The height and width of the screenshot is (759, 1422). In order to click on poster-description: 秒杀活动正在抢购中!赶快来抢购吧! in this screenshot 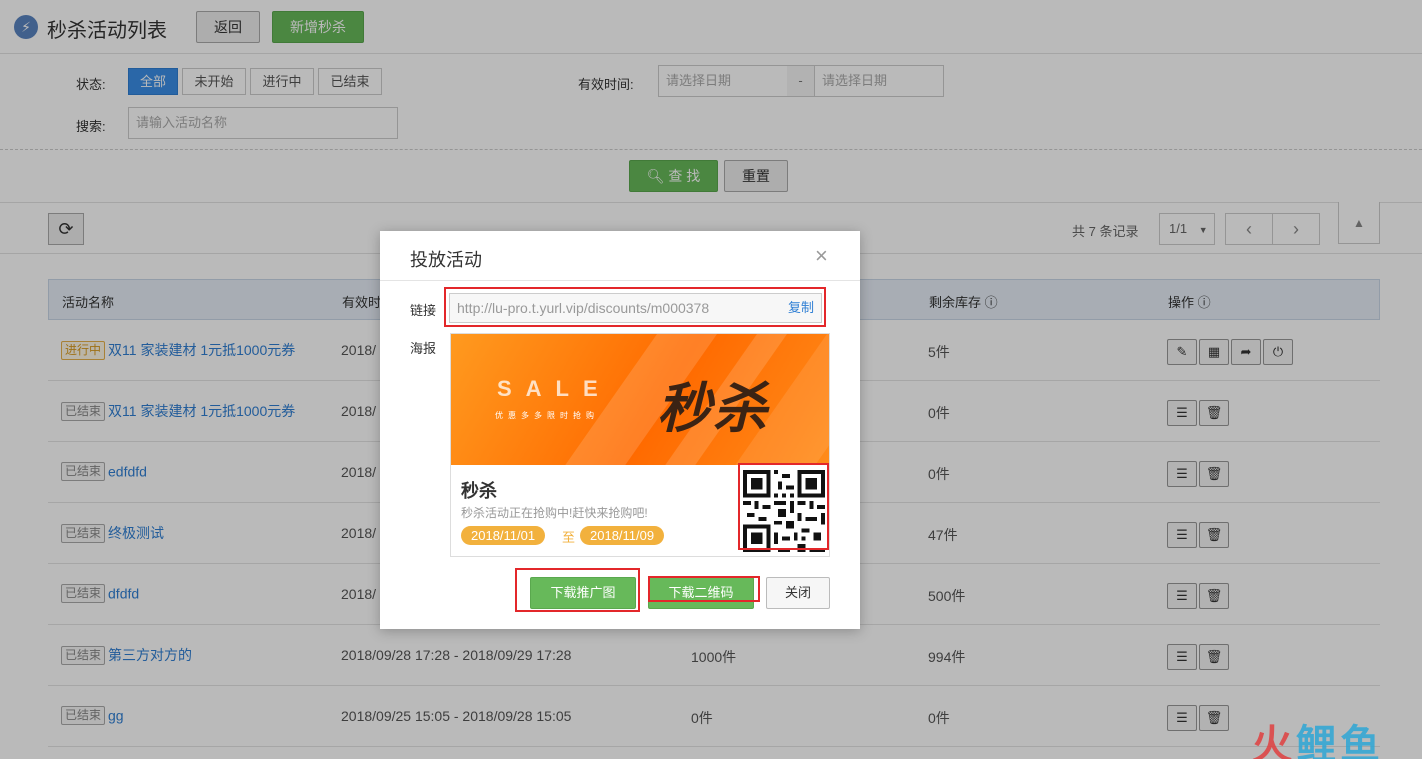, I will do `click(554, 513)`.